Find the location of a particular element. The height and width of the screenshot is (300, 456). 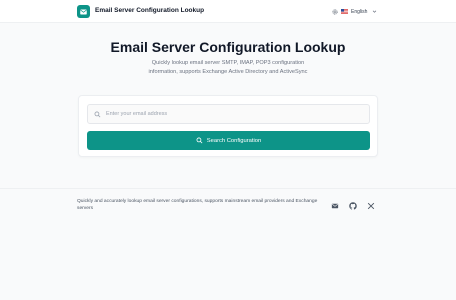

app-title: Email Server Configuration Lookup is located at coordinates (149, 10).